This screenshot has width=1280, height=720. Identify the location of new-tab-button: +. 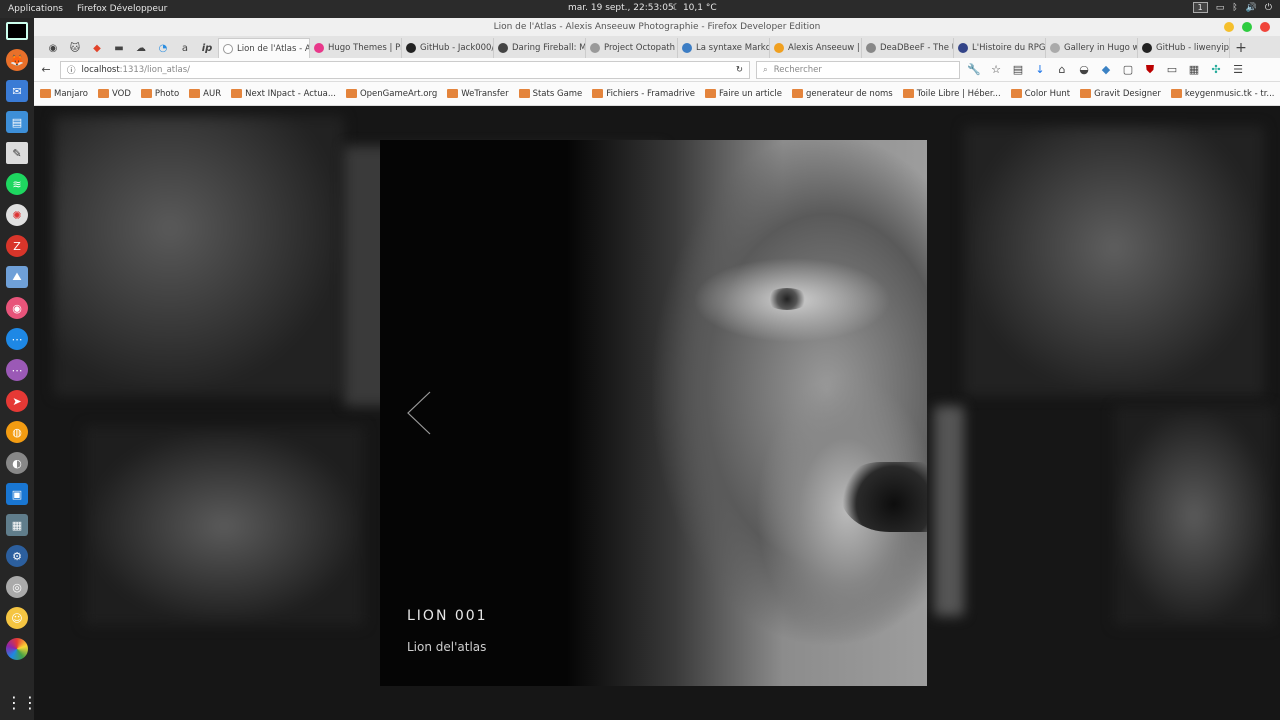
(1241, 48).